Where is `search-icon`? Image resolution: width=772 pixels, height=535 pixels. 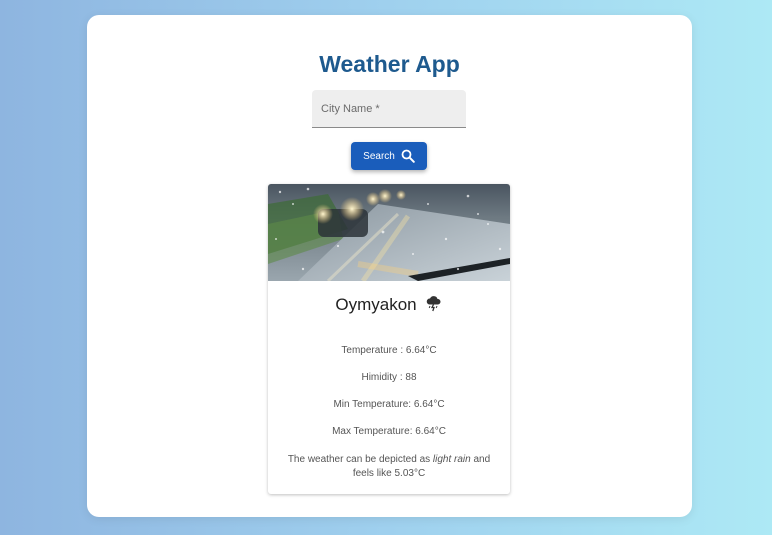 search-icon is located at coordinates (408, 156).